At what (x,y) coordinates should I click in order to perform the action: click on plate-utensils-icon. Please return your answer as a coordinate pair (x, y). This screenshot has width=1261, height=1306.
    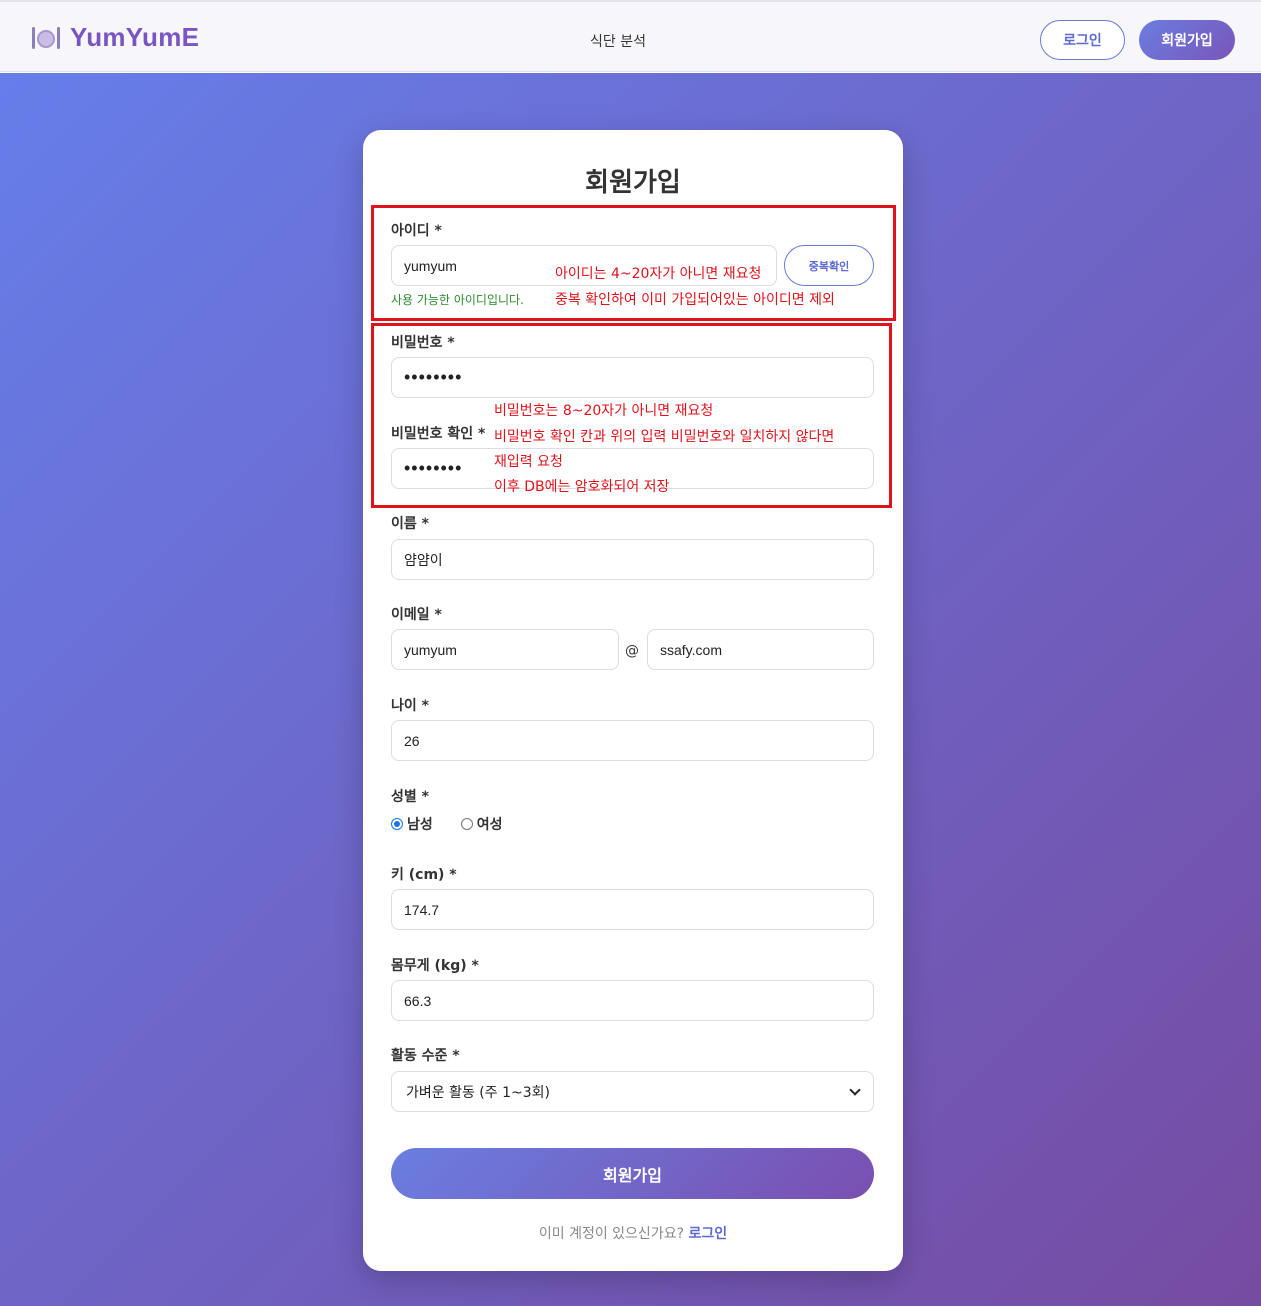
    Looking at the image, I should click on (46, 38).